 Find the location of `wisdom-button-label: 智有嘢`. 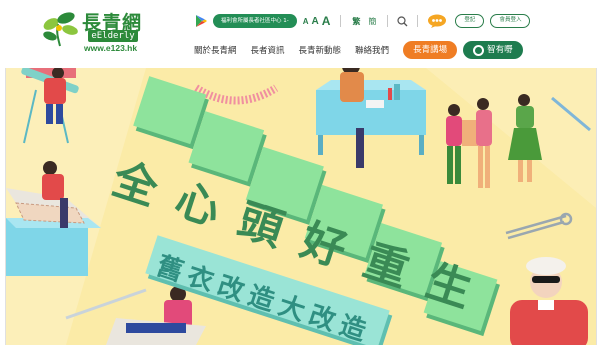

wisdom-button-label: 智有嘢 is located at coordinates (500, 50).